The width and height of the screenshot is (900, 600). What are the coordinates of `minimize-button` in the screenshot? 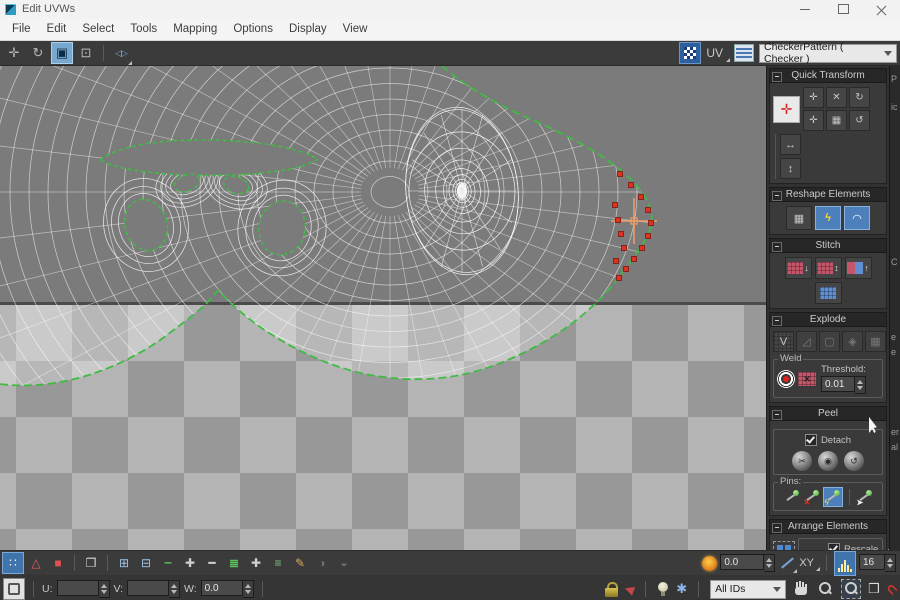 It's located at (805, 9).